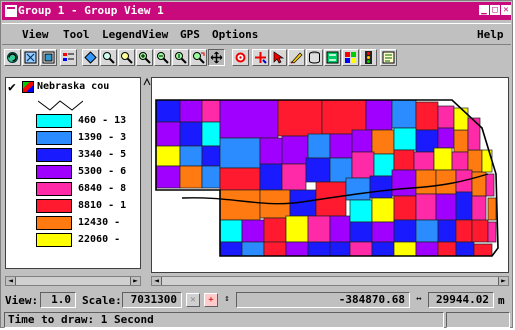  Describe the element at coordinates (180, 57) in the screenshot. I see `zoom-1x-icon` at that location.